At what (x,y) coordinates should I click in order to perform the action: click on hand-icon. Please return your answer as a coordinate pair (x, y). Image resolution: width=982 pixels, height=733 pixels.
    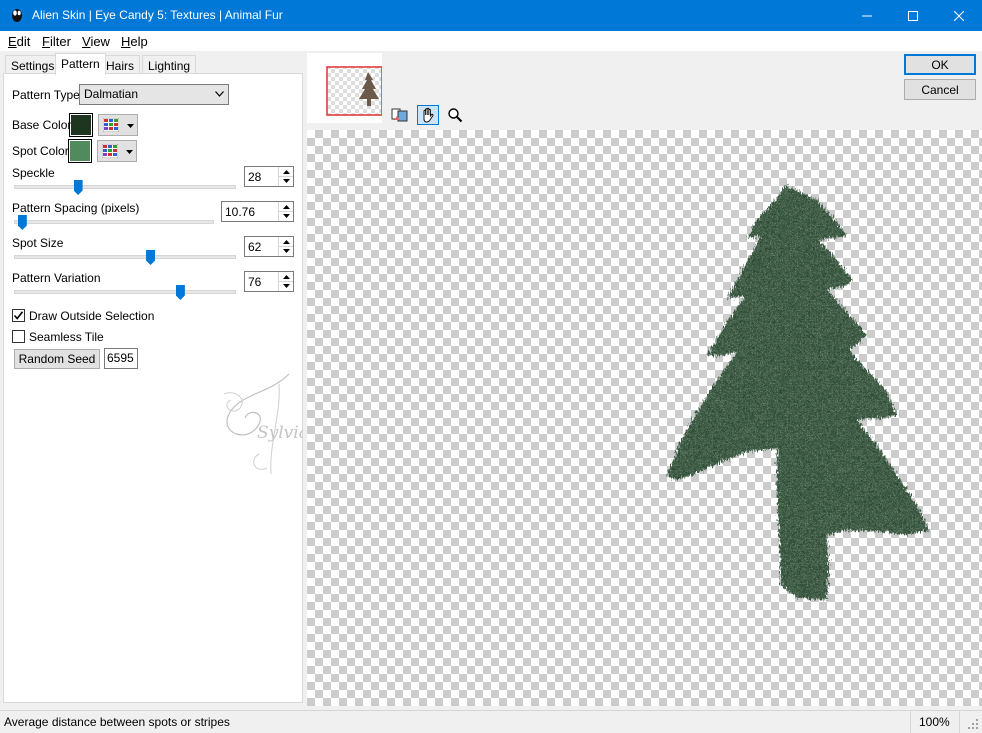
    Looking at the image, I should click on (428, 115).